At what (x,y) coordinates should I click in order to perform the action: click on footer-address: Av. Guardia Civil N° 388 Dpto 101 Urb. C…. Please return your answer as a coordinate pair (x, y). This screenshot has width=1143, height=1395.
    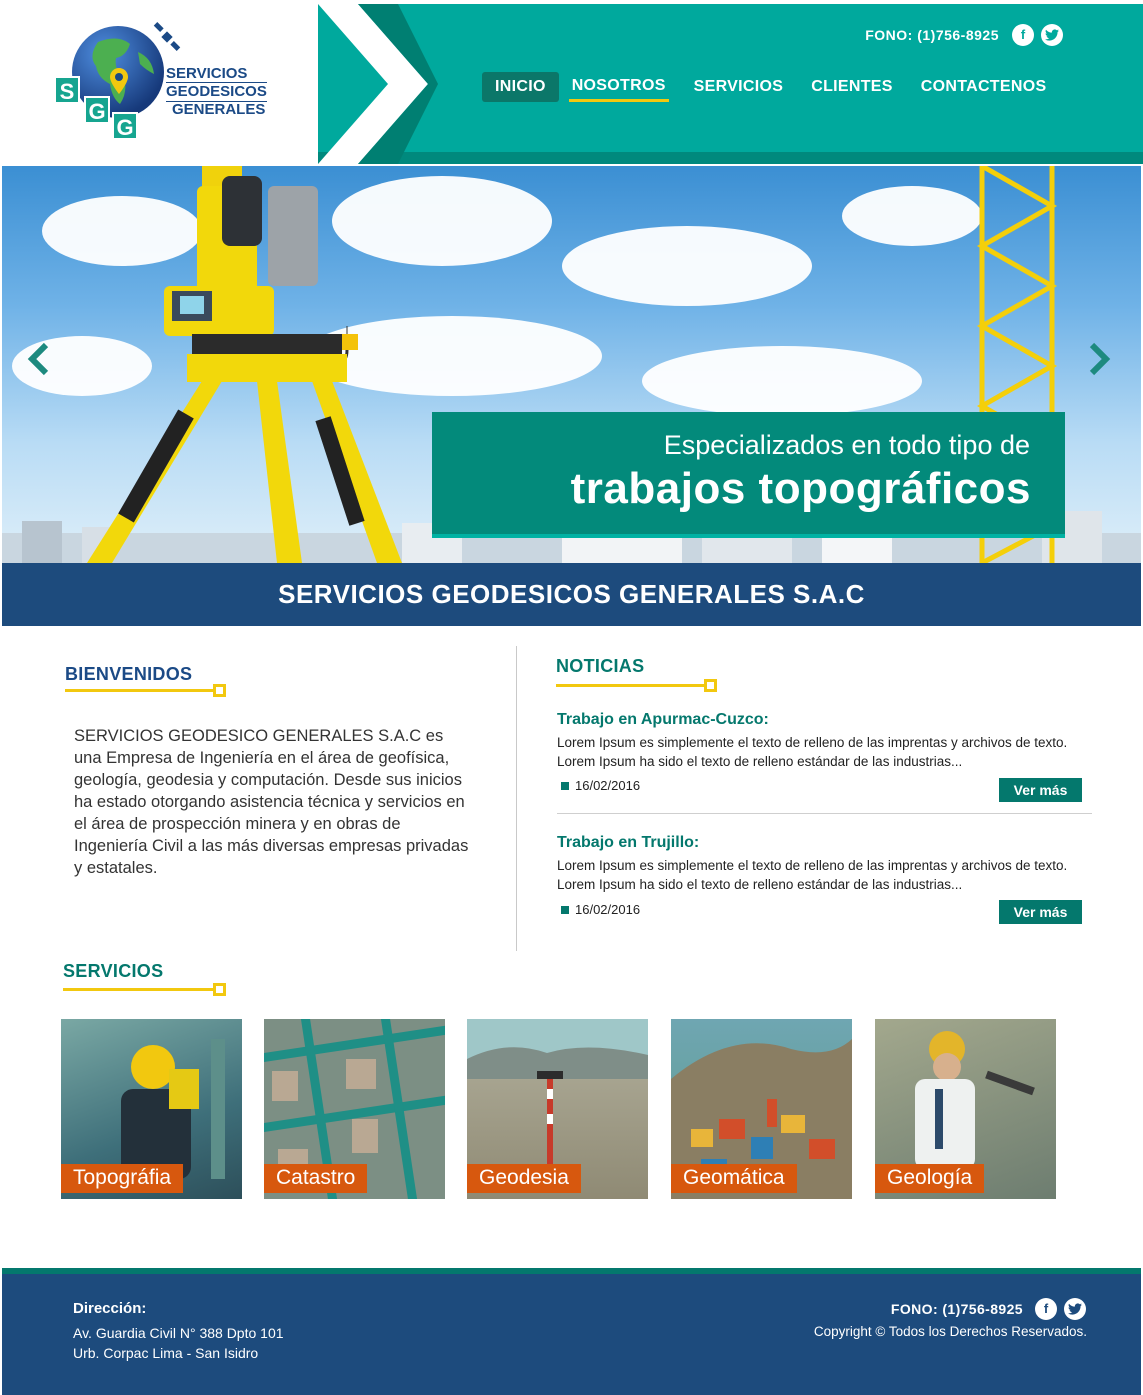
    Looking at the image, I should click on (178, 1343).